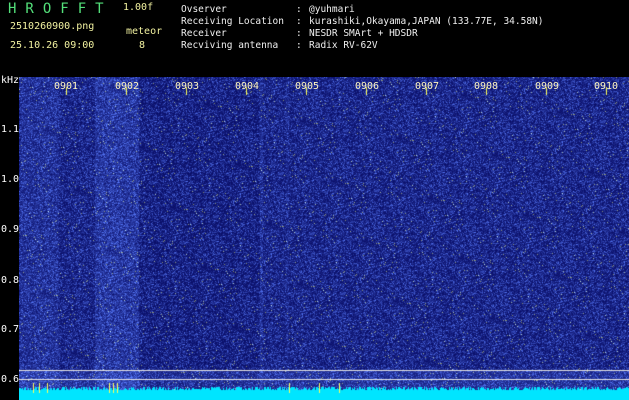 The height and width of the screenshot is (400, 629). Describe the element at coordinates (10, 80) in the screenshot. I see `frequency-unit-label: kHz` at that location.